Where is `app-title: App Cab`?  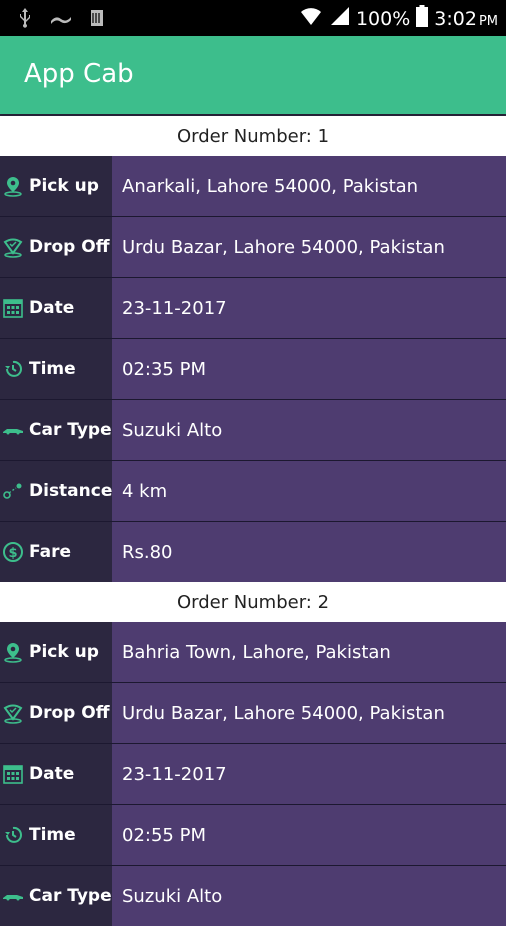 app-title: App Cab is located at coordinates (79, 74).